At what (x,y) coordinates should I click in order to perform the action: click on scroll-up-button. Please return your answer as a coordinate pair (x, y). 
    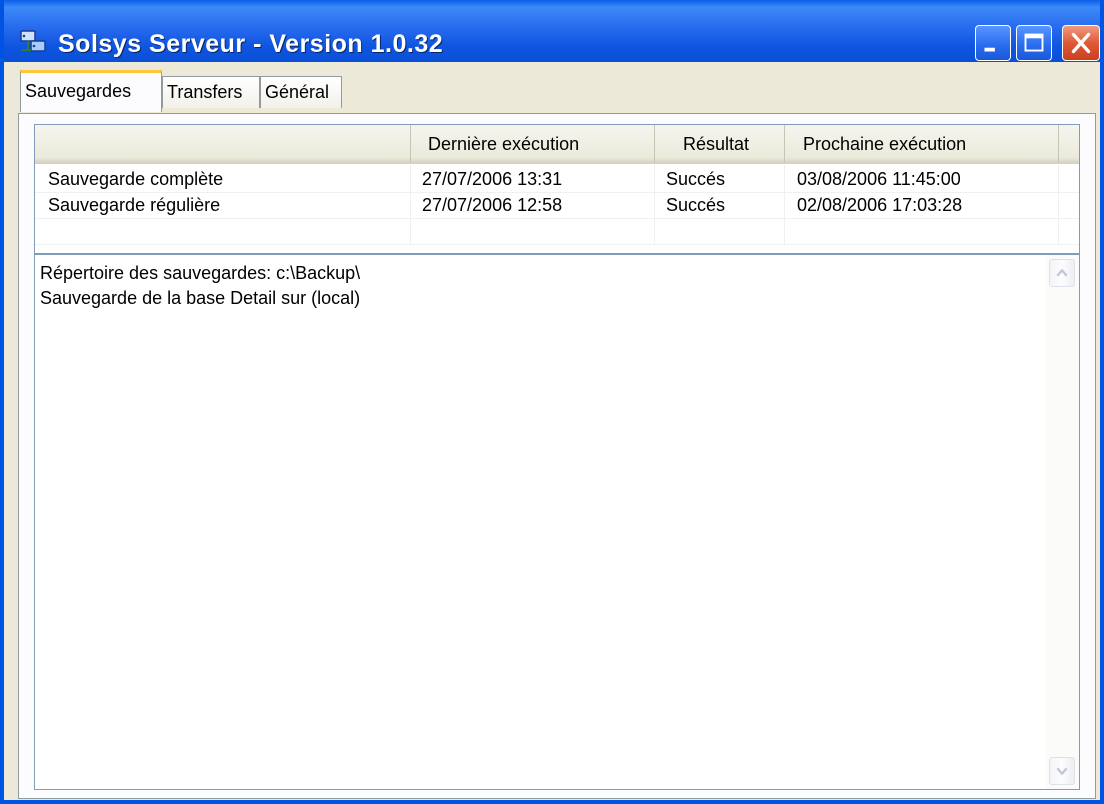
    Looking at the image, I should click on (1062, 273).